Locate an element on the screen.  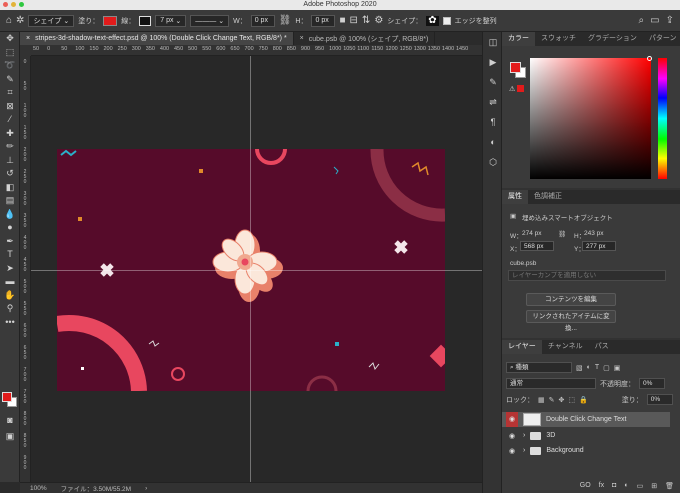
screen-mode-icon: ▣ is located at coordinates (10, 437).